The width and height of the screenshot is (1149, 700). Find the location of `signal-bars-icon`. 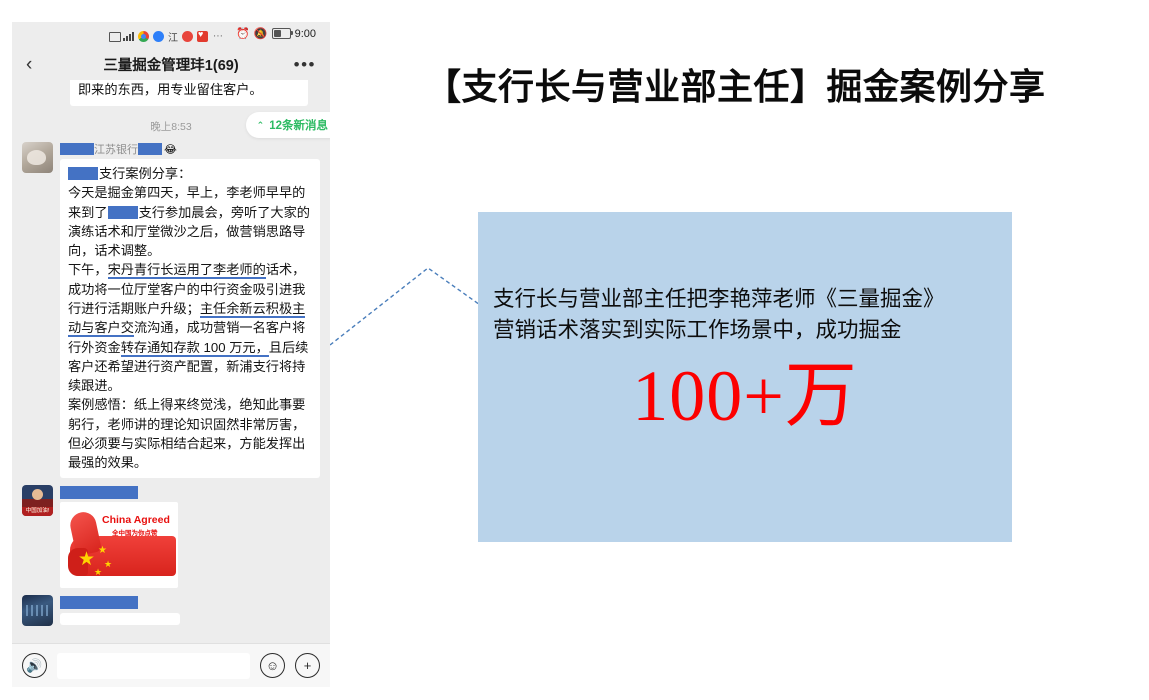

signal-bars-icon is located at coordinates (128, 36).